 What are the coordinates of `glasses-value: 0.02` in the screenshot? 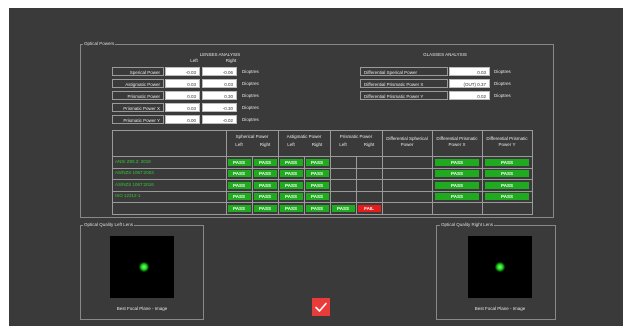 It's located at (469, 95).